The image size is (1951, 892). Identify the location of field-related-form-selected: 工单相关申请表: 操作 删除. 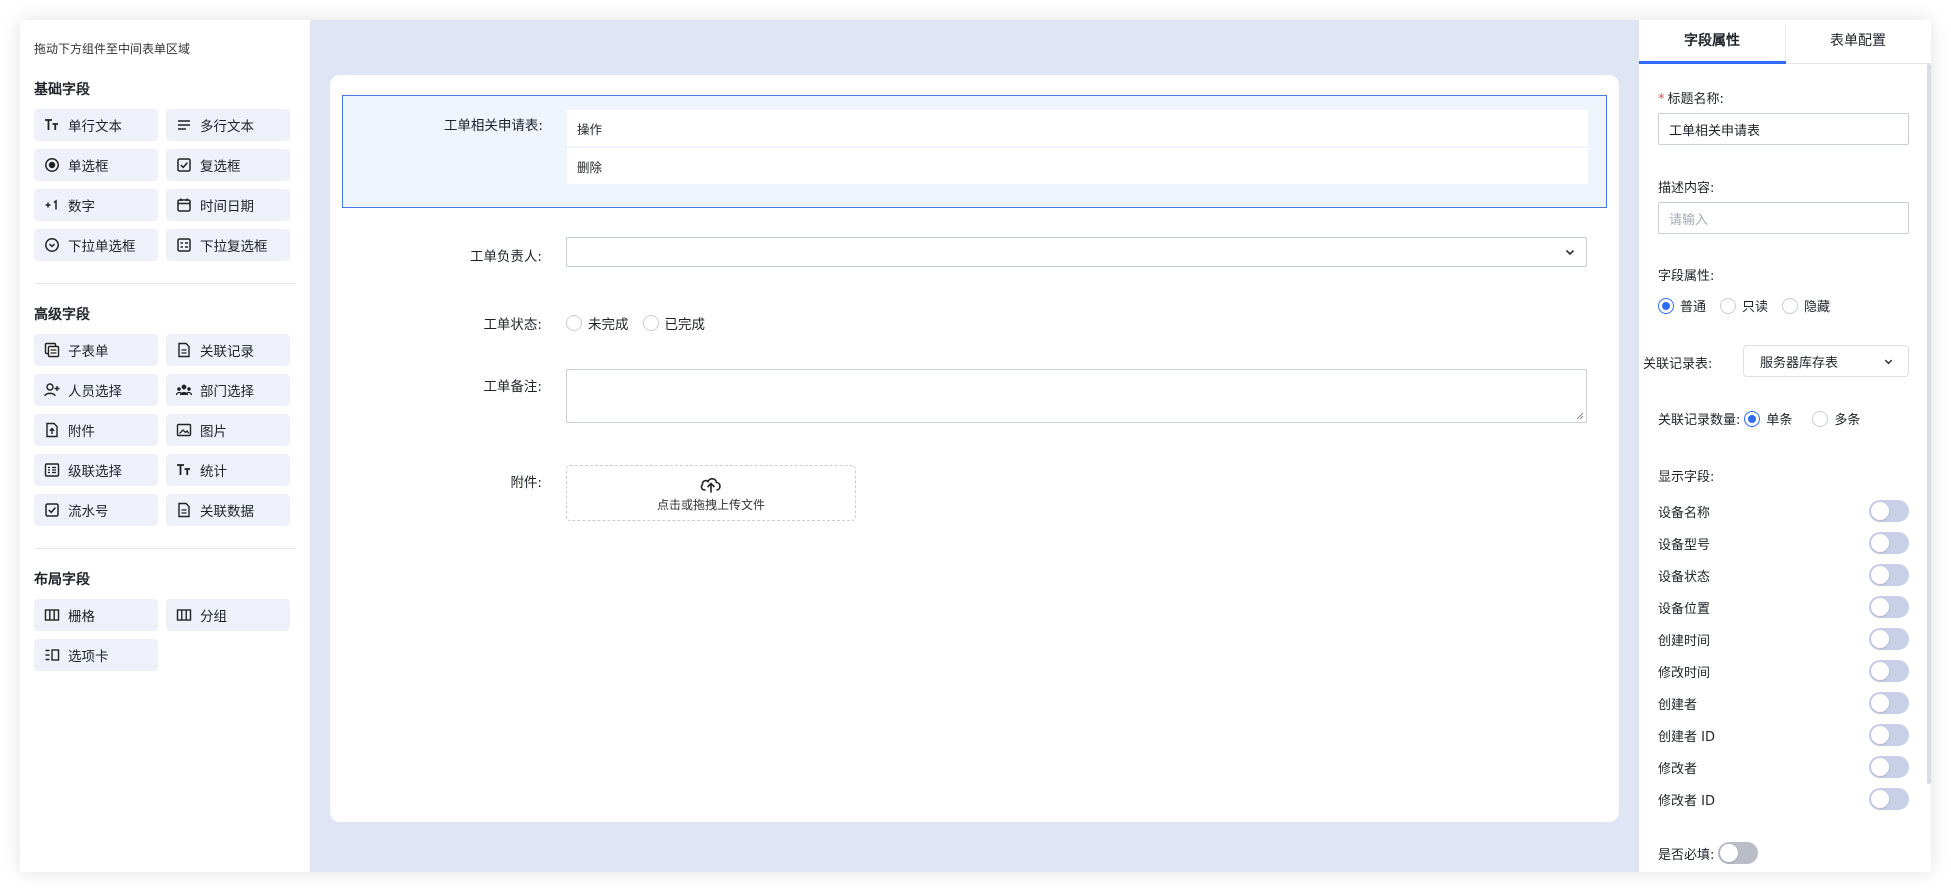
(974, 151).